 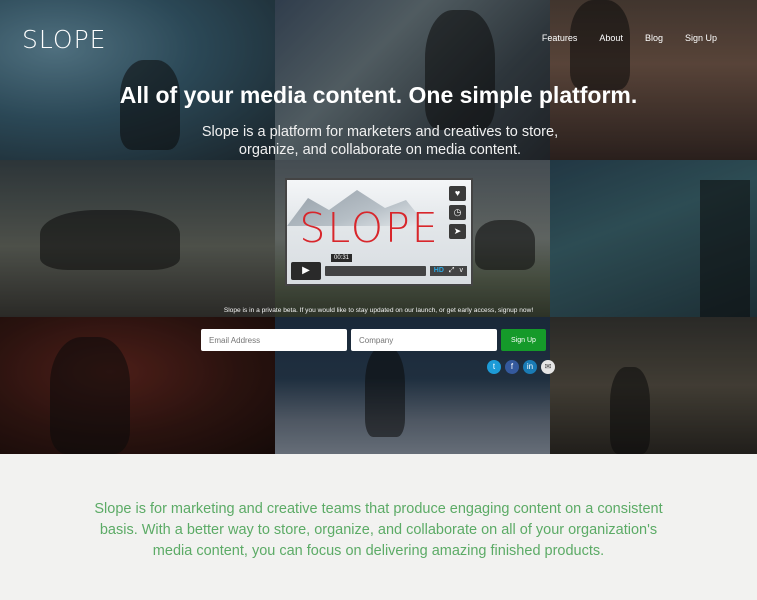 I want to click on video-progress-track: 00:31, so click(x=375, y=265).